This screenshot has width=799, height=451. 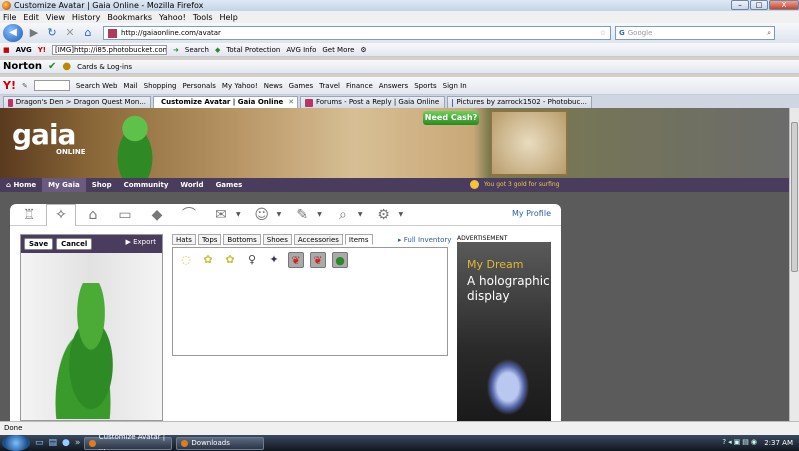 What do you see at coordinates (109, 49) in the screenshot?
I see `img-field: [IMG]http://i85.photobucket.com/al` at bounding box center [109, 49].